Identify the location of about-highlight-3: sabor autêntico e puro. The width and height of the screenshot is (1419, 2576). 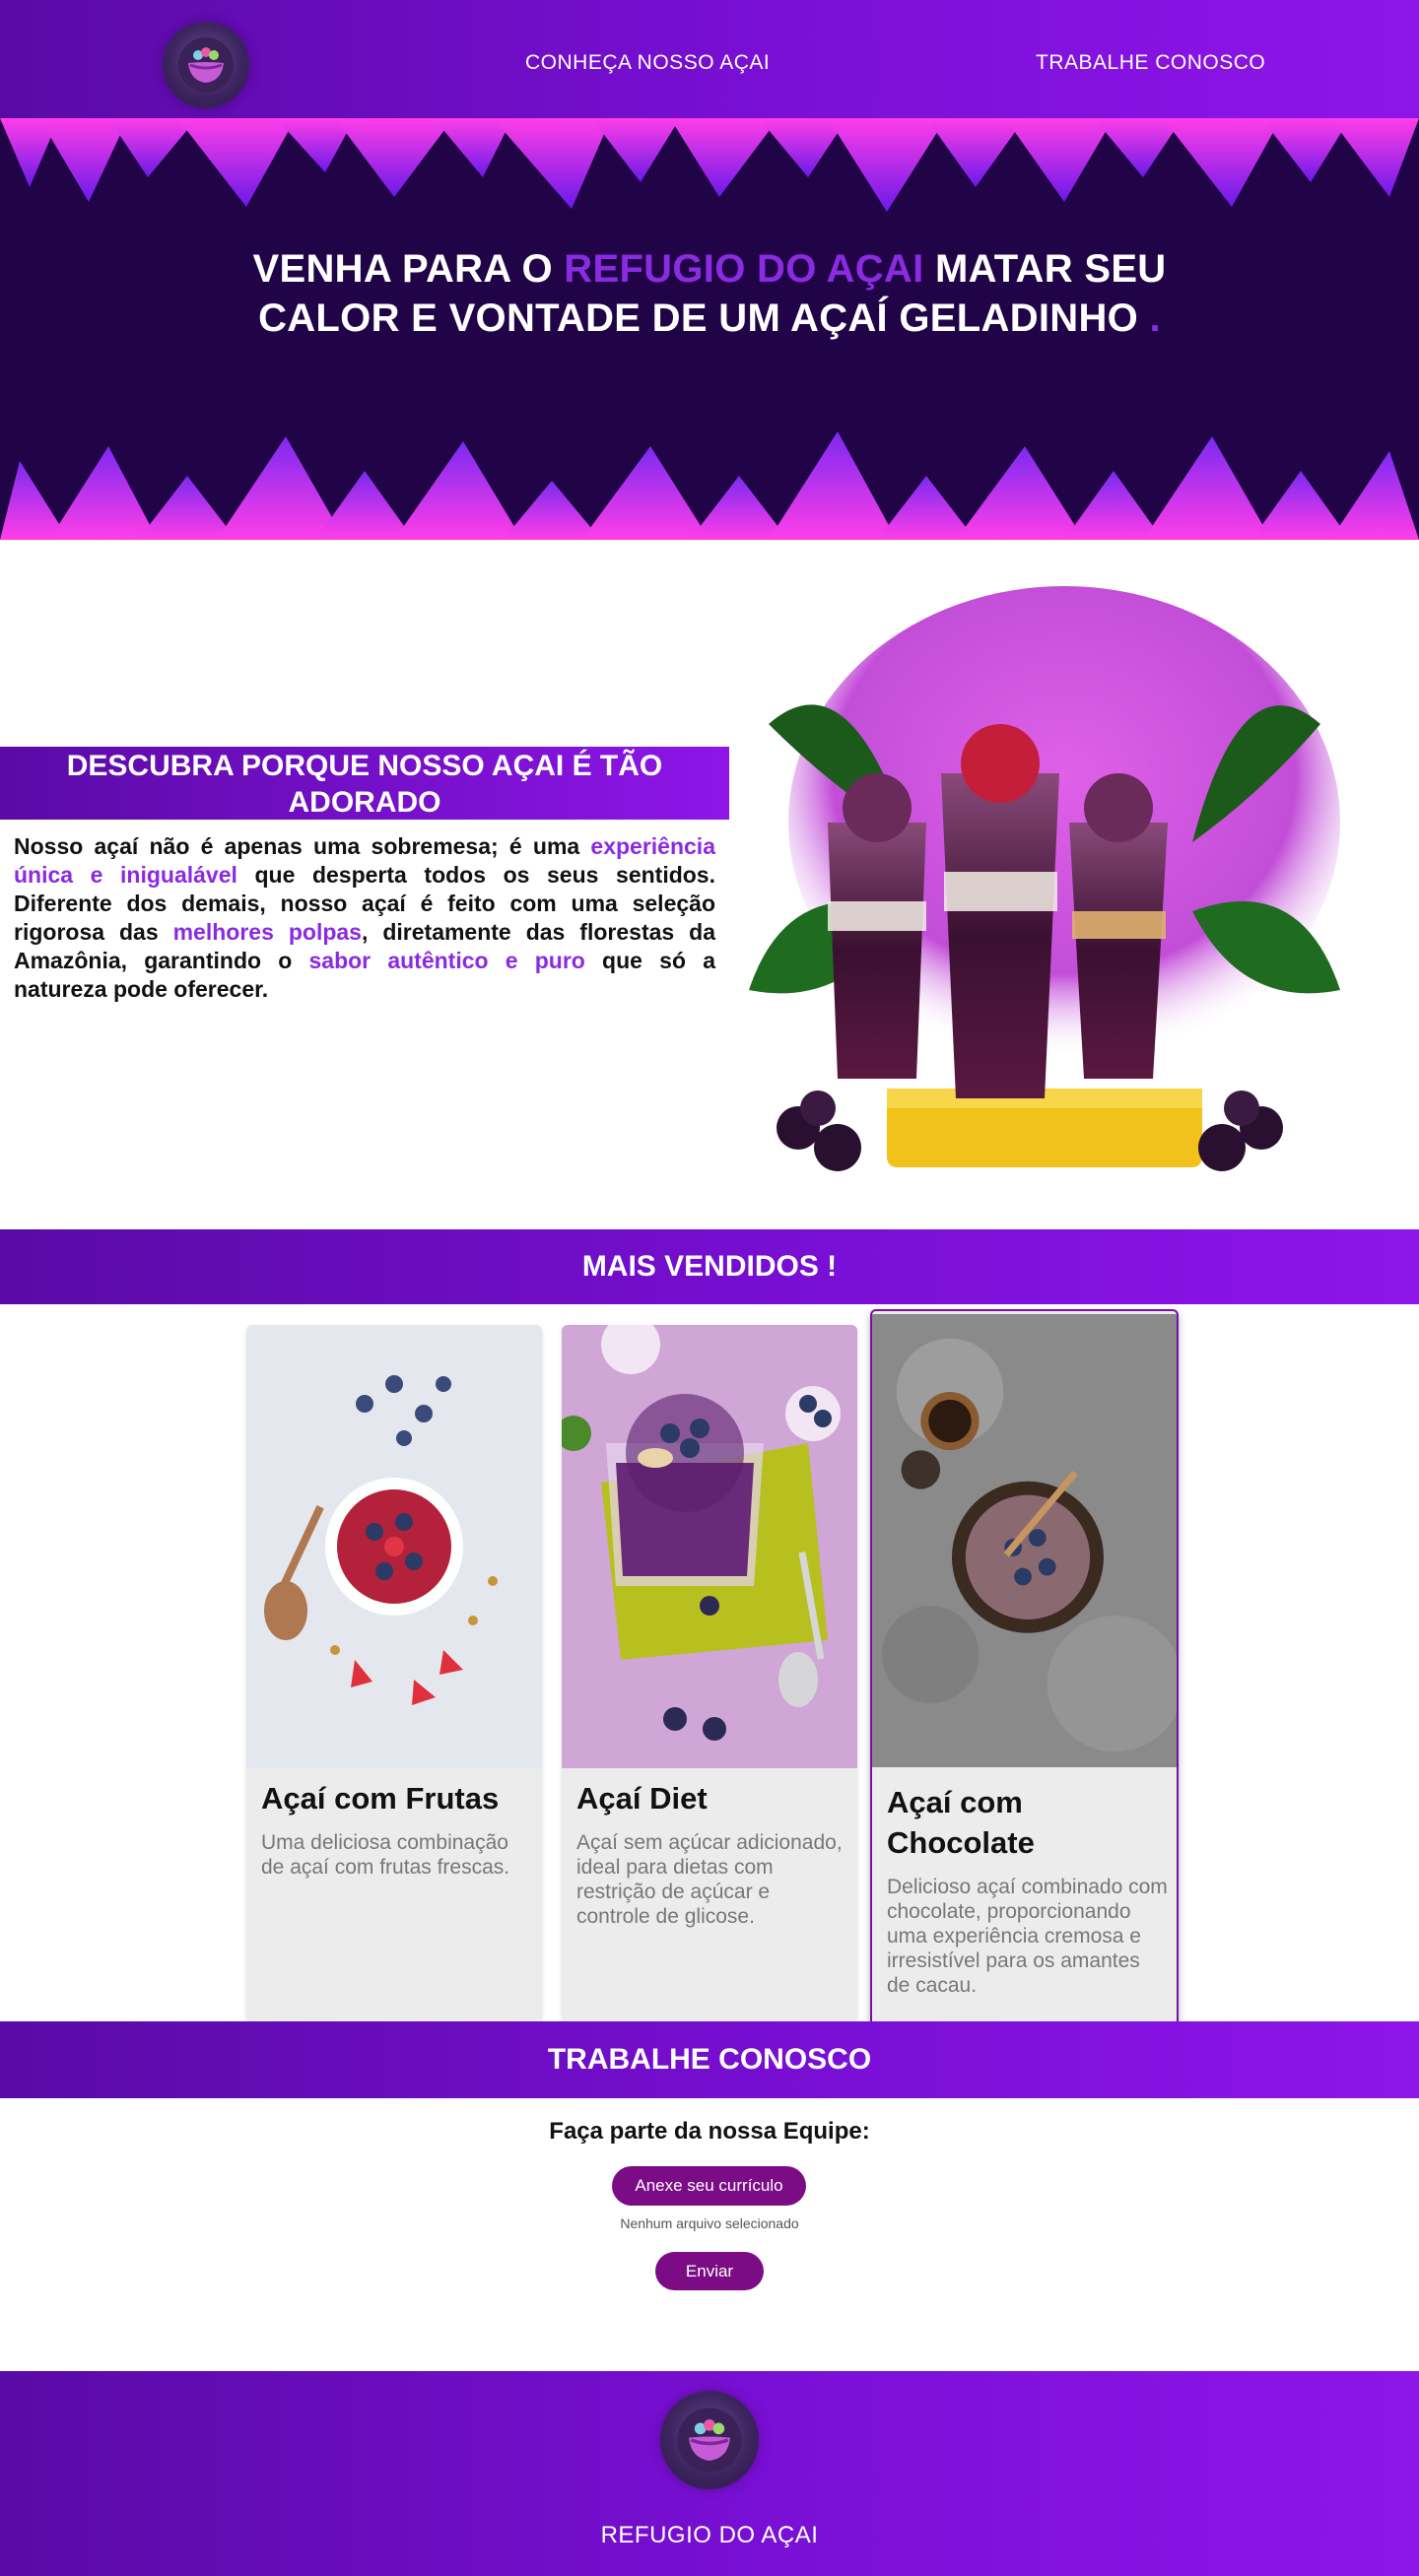
(446, 961).